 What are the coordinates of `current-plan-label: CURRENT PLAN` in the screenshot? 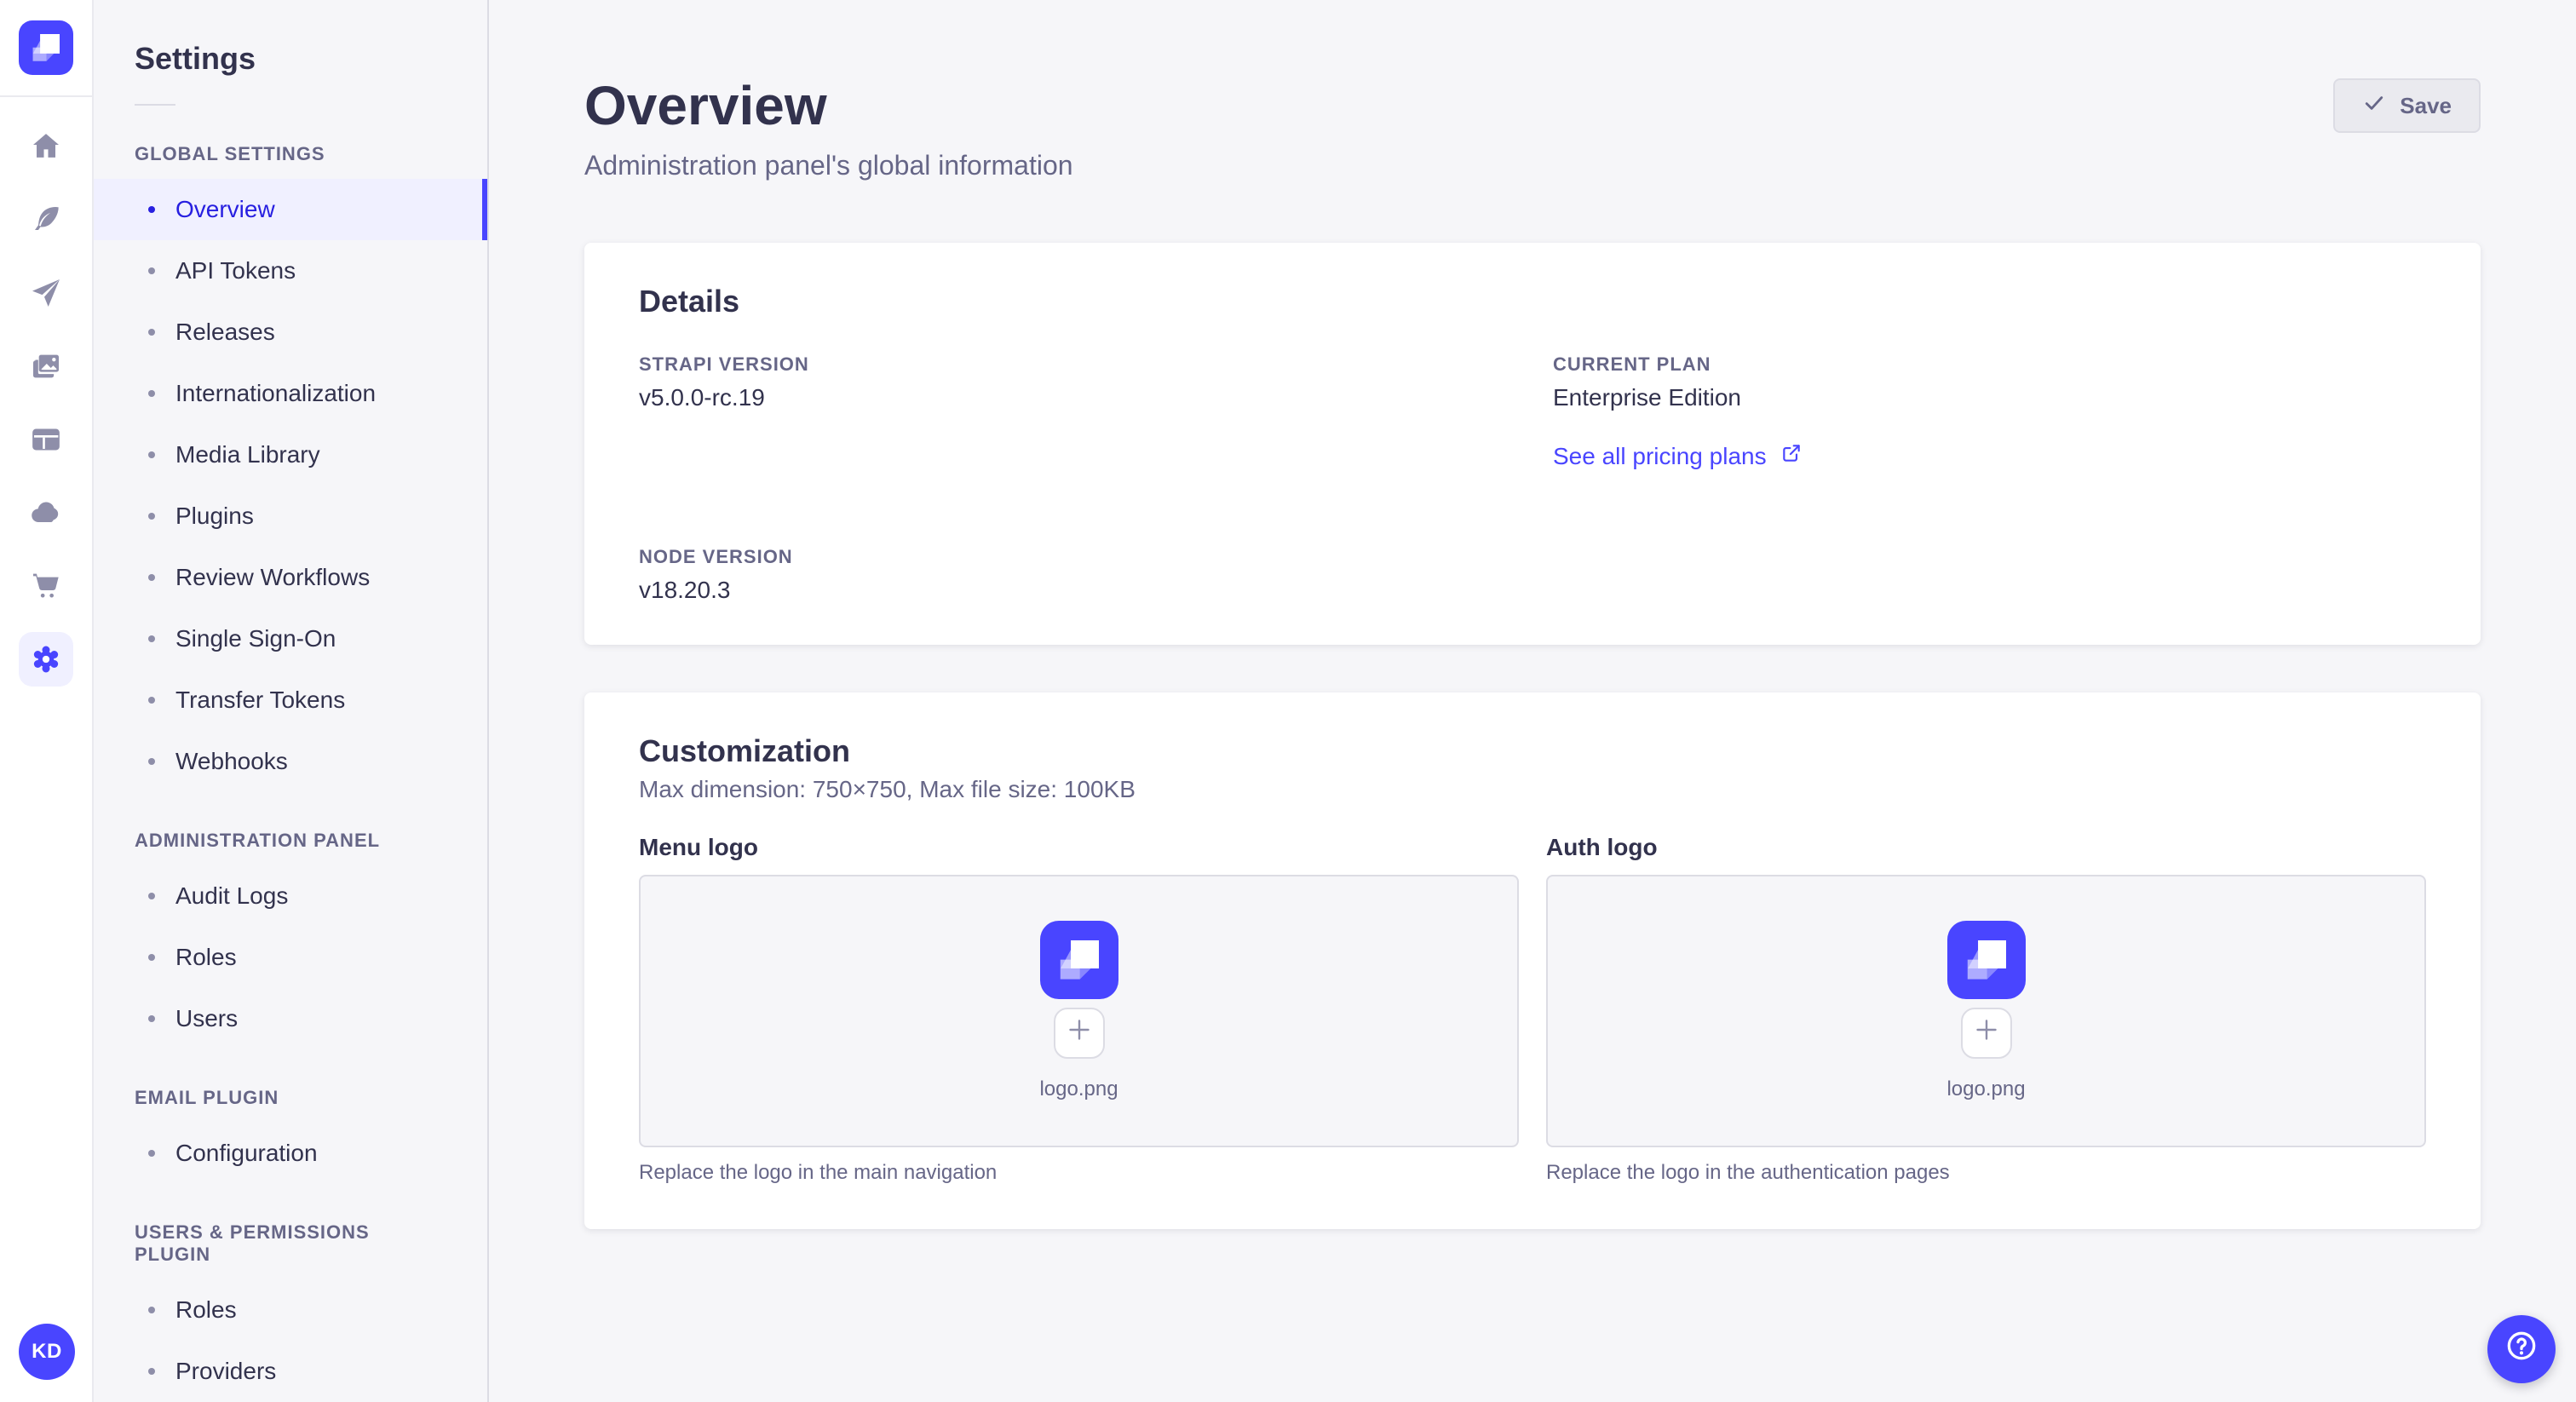 It's located at (1632, 364).